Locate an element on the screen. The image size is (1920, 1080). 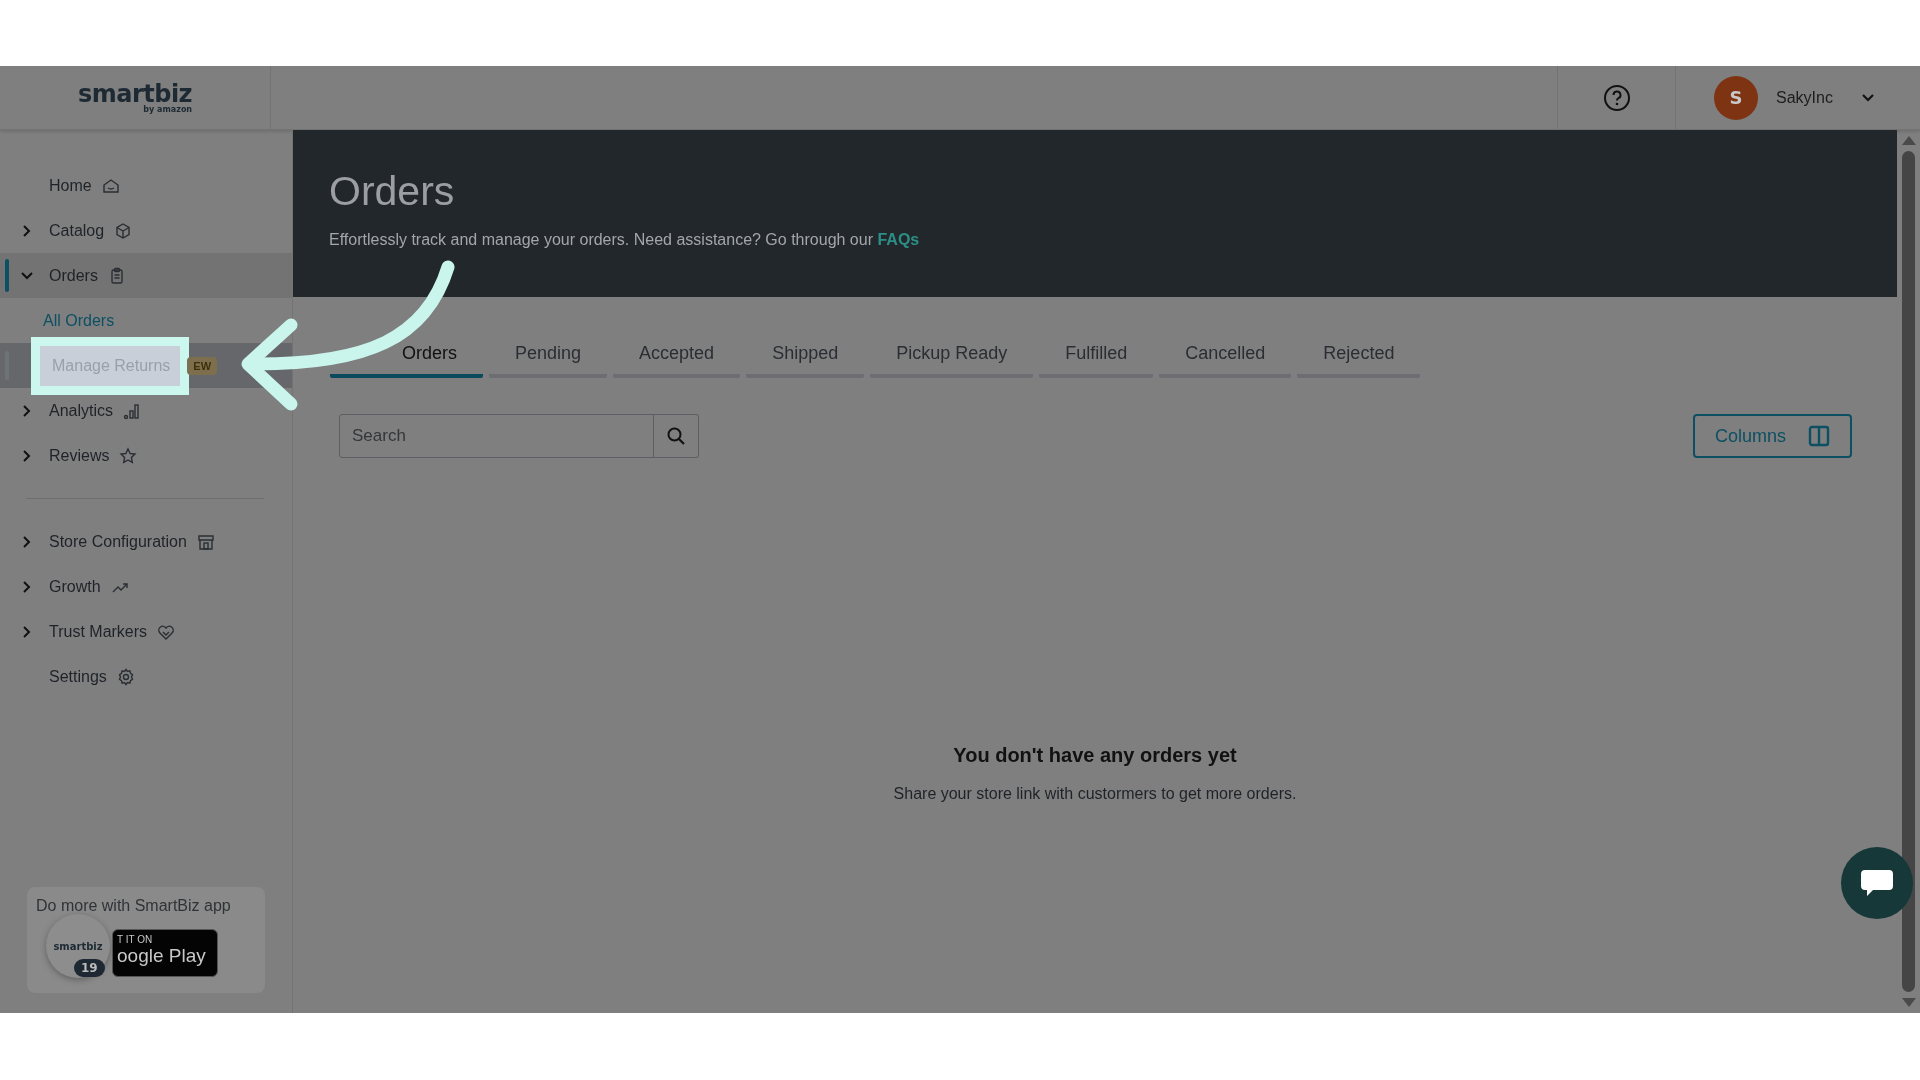
count-badge: 19 is located at coordinates (89, 968).